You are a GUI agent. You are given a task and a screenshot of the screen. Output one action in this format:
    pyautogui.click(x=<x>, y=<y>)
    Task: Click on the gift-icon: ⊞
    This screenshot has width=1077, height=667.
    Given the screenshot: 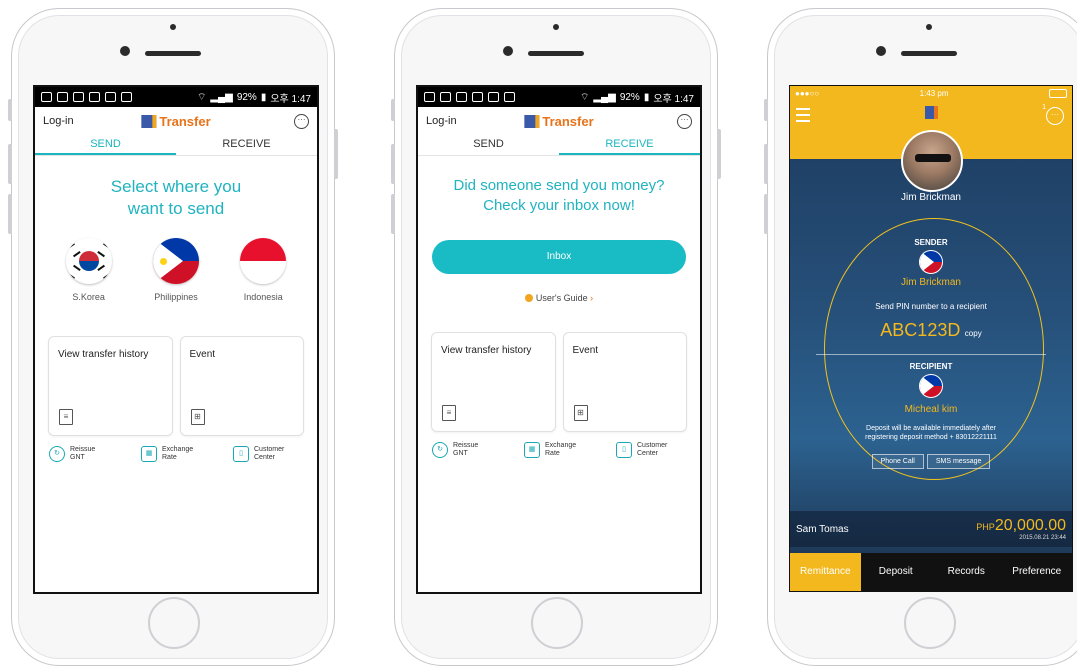 What is the action you would take?
    pyautogui.click(x=197, y=417)
    